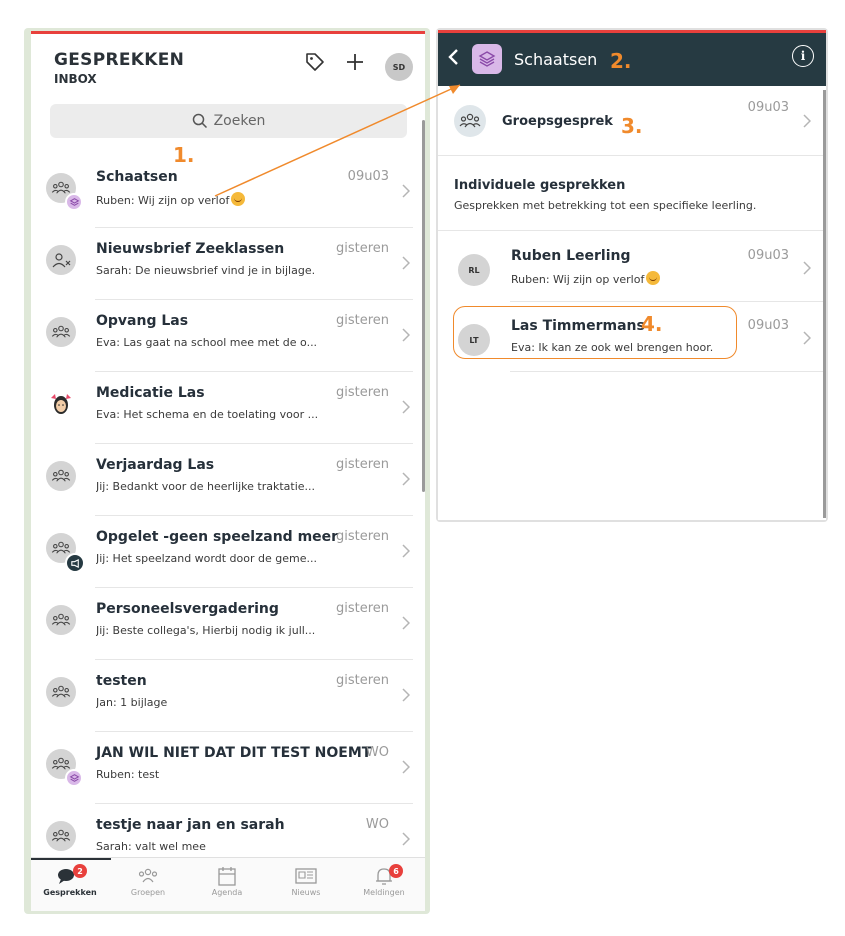 This screenshot has height=936, width=845. I want to click on annotation-arrow, so click(337, 140).